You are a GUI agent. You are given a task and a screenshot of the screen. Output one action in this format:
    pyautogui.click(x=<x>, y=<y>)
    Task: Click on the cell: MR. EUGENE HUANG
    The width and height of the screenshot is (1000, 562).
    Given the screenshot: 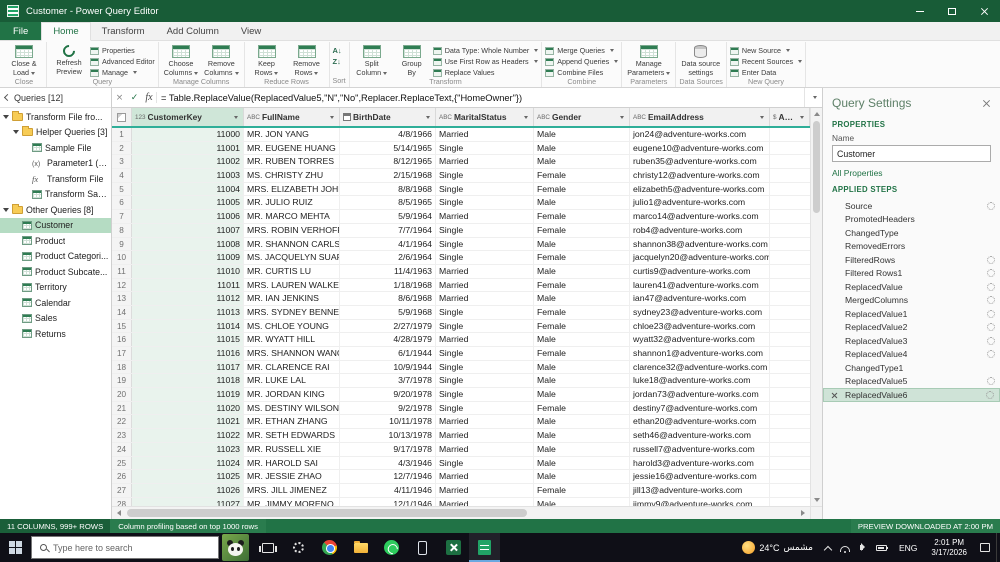 What is the action you would take?
    pyautogui.click(x=292, y=148)
    